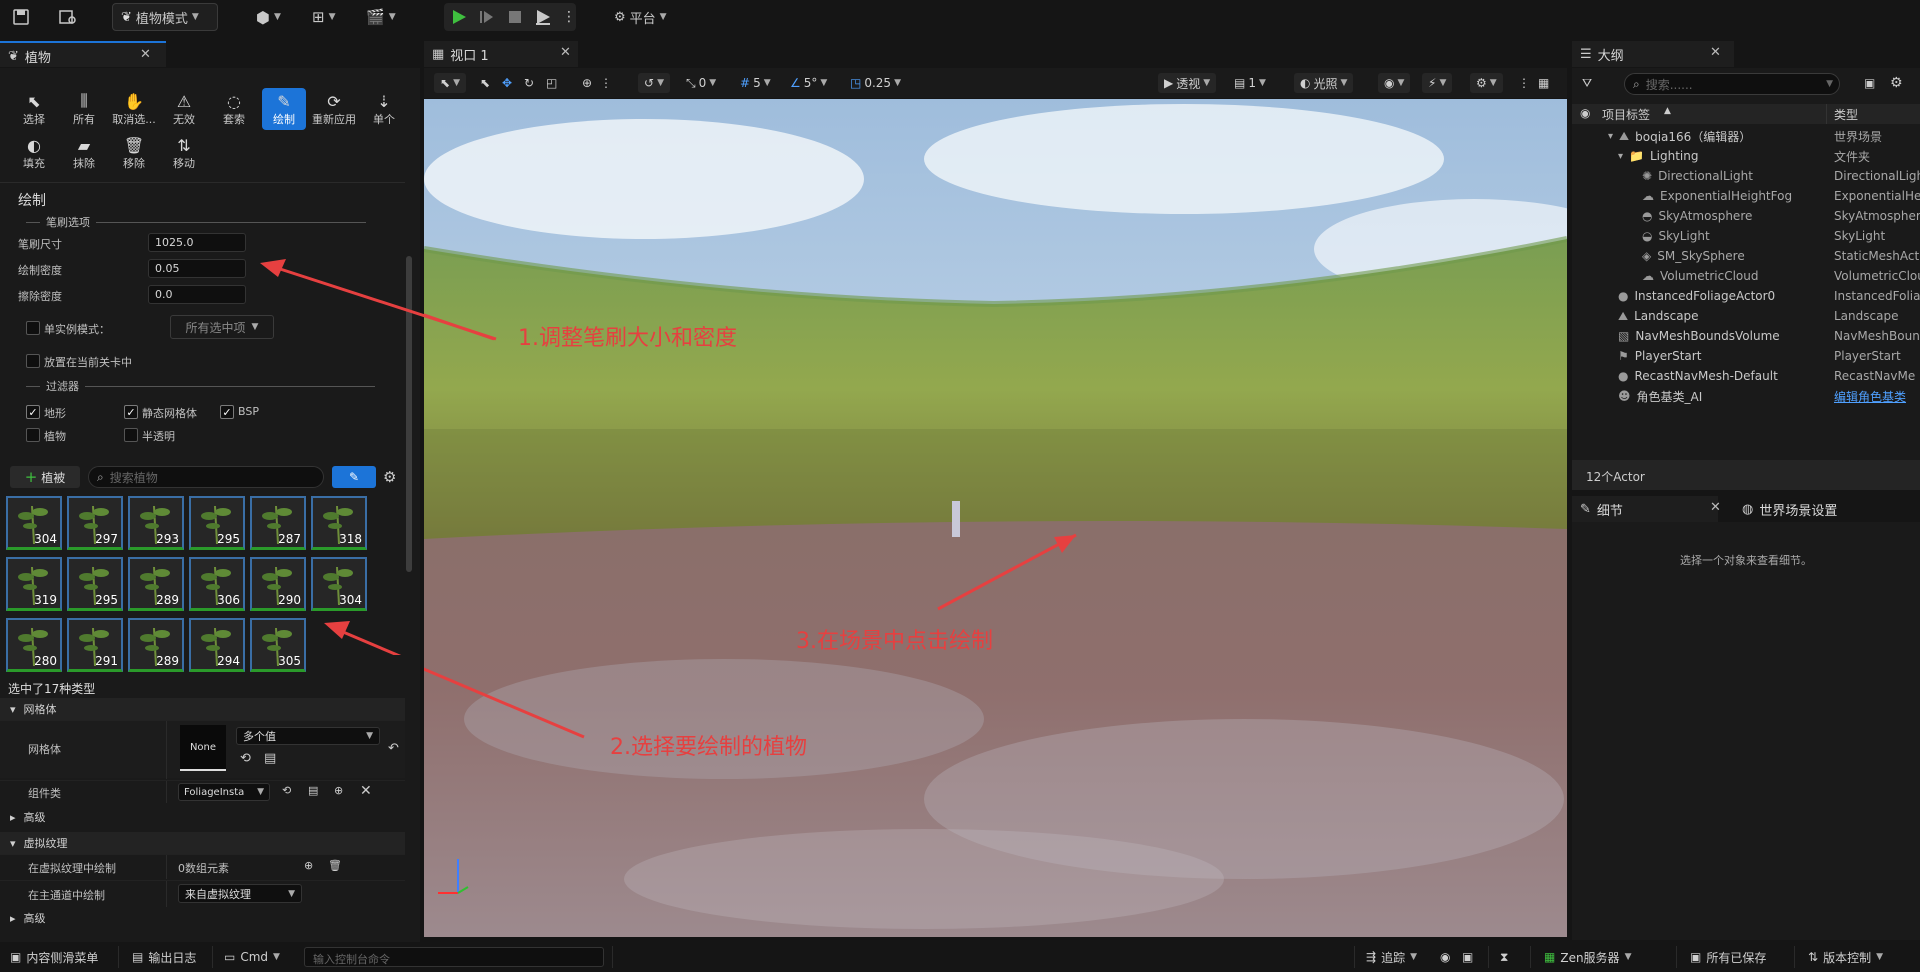 The width and height of the screenshot is (1920, 972). What do you see at coordinates (1391, 957) in the screenshot?
I see `trace-dropdown: ⇶ 追踪 ▼` at bounding box center [1391, 957].